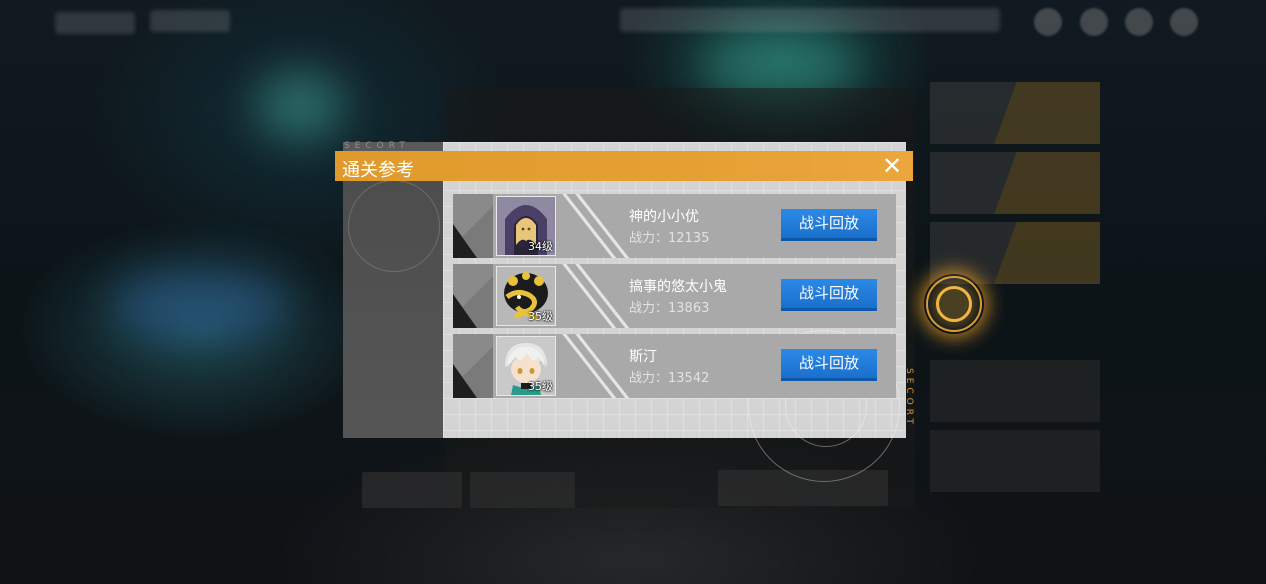 Image resolution: width=1266 pixels, height=584 pixels. Describe the element at coordinates (394, 226) in the screenshot. I see `decor-arc` at that location.